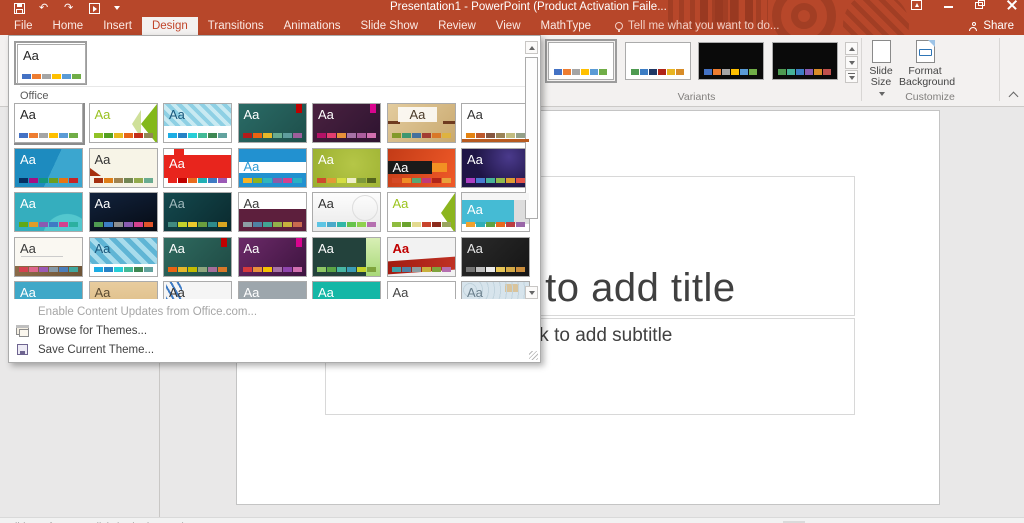 The width and height of the screenshot is (1024, 523). I want to click on tab-view: View, so click(508, 26).